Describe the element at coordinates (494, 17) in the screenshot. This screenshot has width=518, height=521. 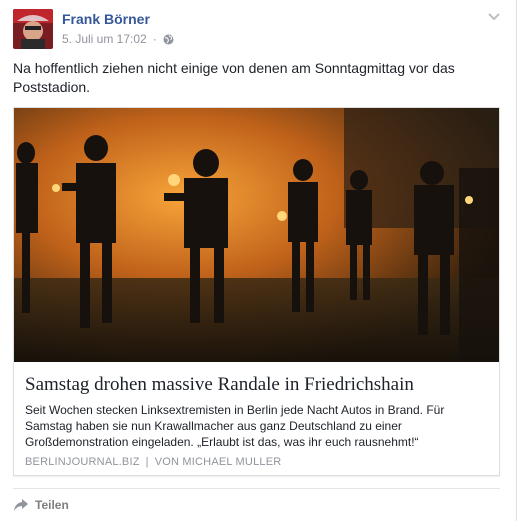
I see `chevron-down-icon` at that location.